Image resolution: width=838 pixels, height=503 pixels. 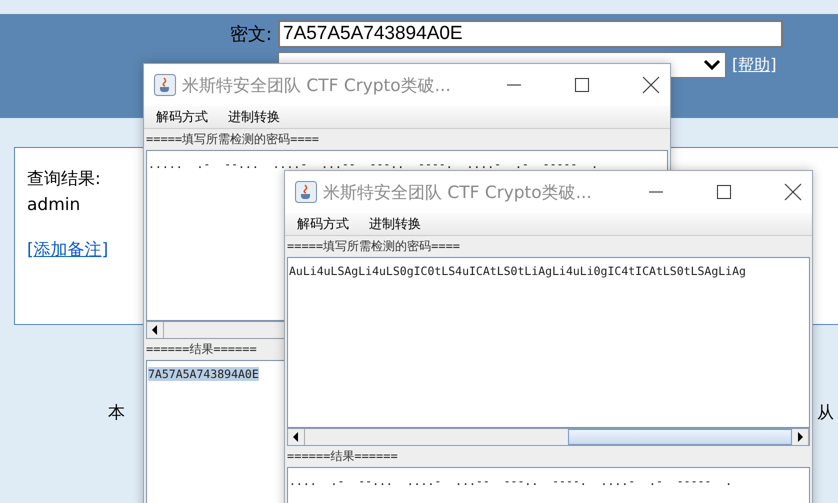 I want to click on input-text: ..... .- --... ....- ...-- ---.. ----. ....- .- ----- ., so click(x=373, y=164).